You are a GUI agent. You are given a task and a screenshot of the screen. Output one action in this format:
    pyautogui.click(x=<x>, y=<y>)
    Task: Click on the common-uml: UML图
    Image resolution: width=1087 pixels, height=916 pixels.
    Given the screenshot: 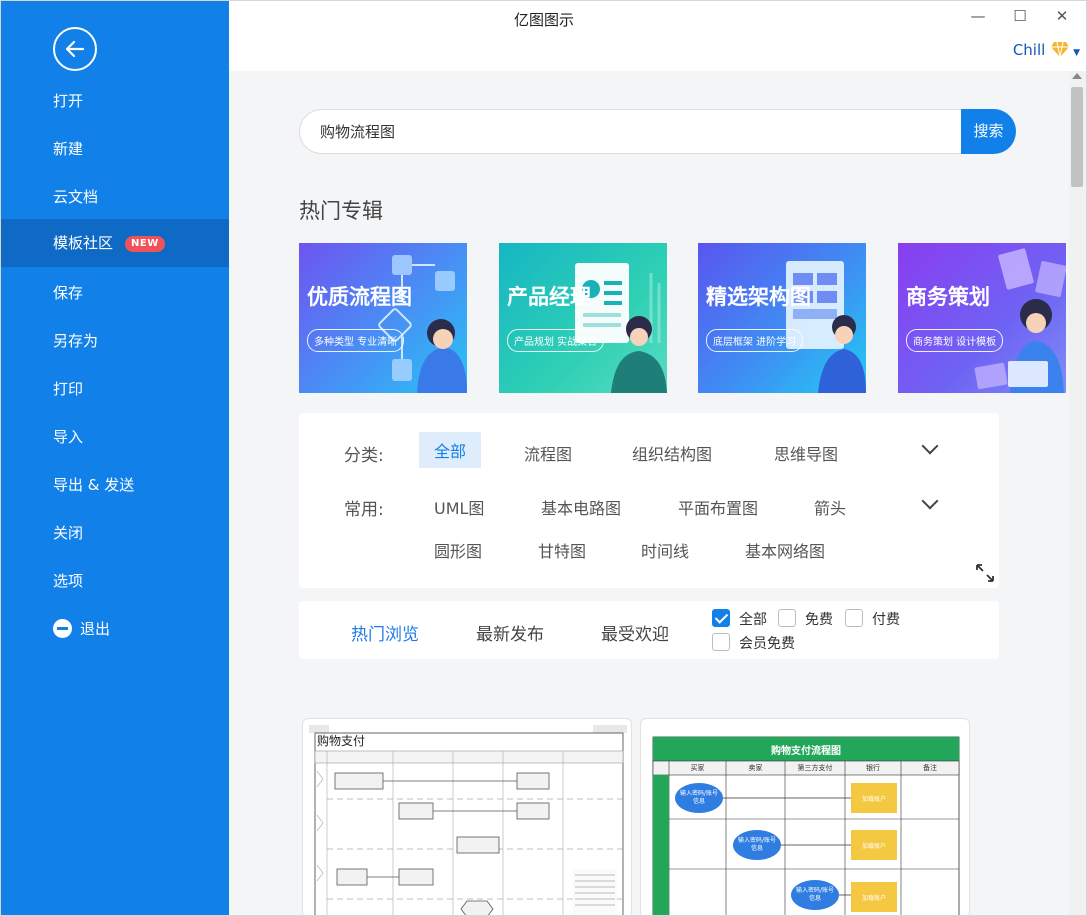 What is the action you would take?
    pyautogui.click(x=459, y=507)
    